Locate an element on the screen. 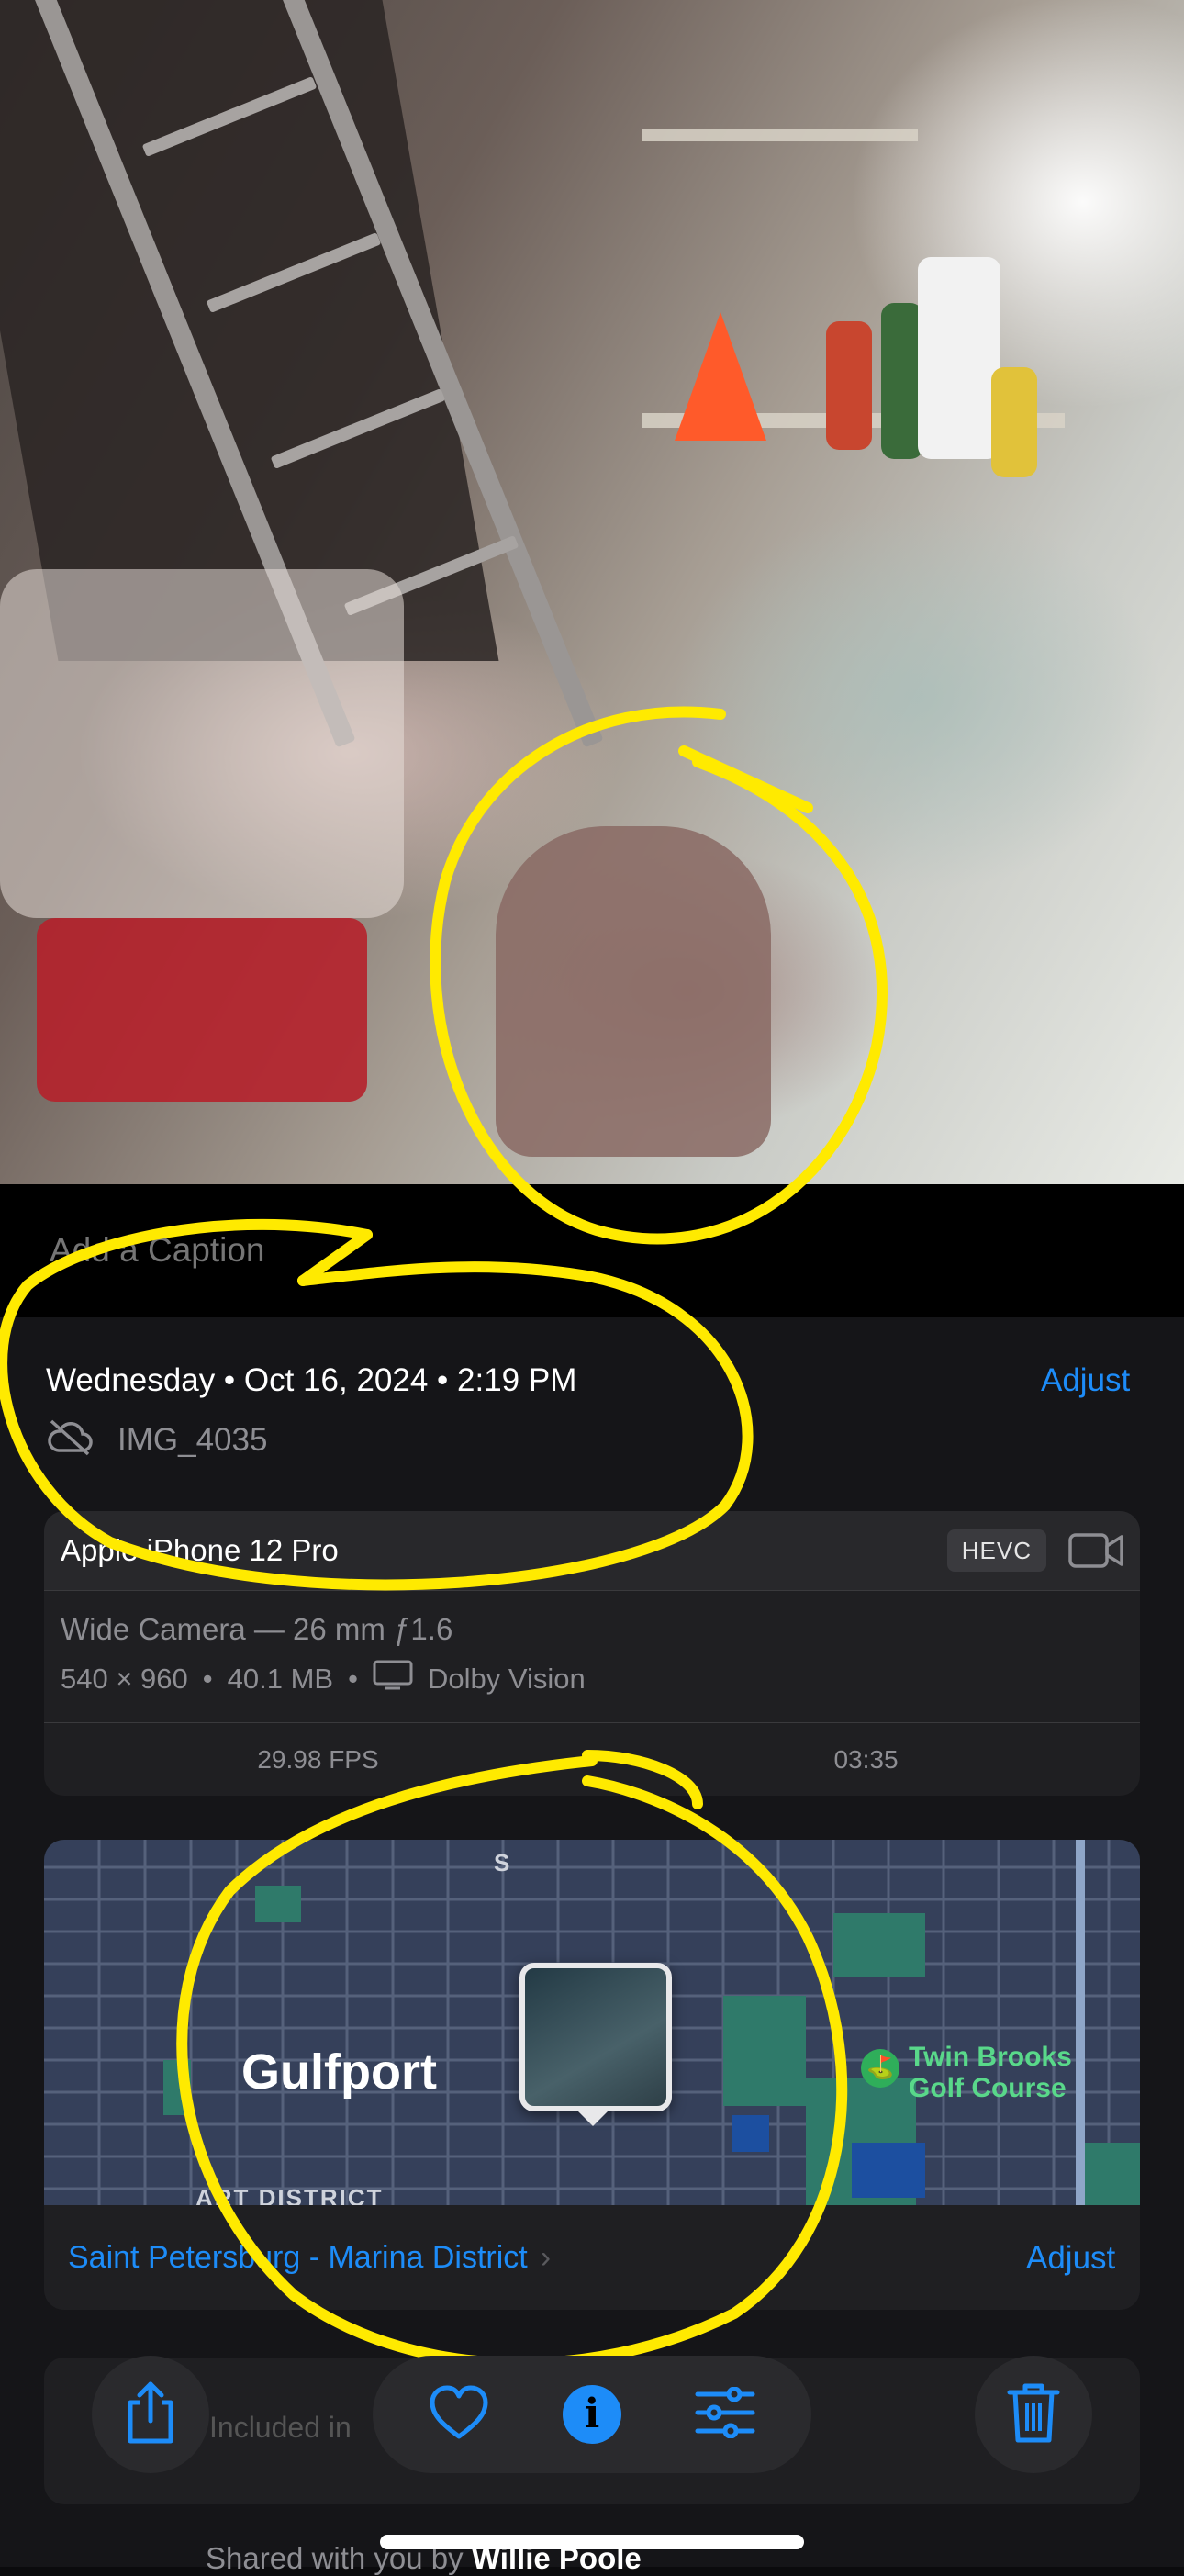 Image resolution: width=1184 pixels, height=2576 pixels. video-camera-icon is located at coordinates (1096, 1552).